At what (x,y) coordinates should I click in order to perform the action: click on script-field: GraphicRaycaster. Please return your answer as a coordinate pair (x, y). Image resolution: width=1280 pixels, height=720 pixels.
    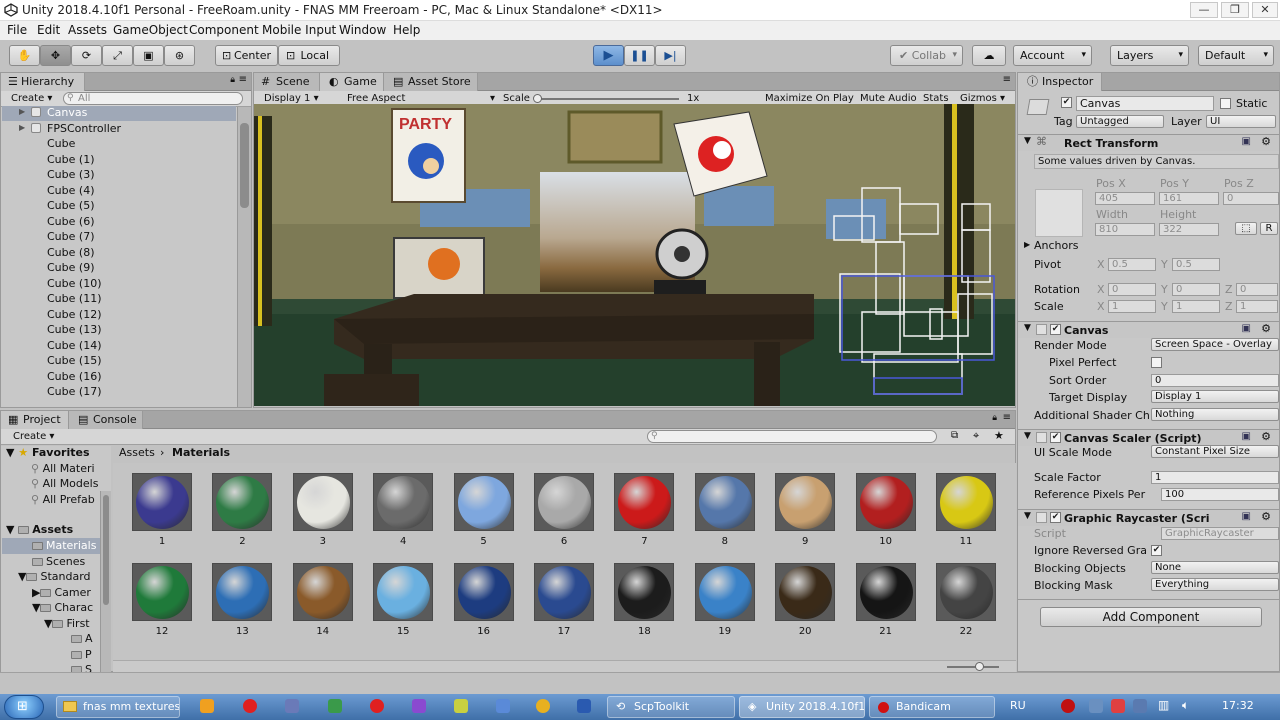
    Looking at the image, I should click on (1220, 533).